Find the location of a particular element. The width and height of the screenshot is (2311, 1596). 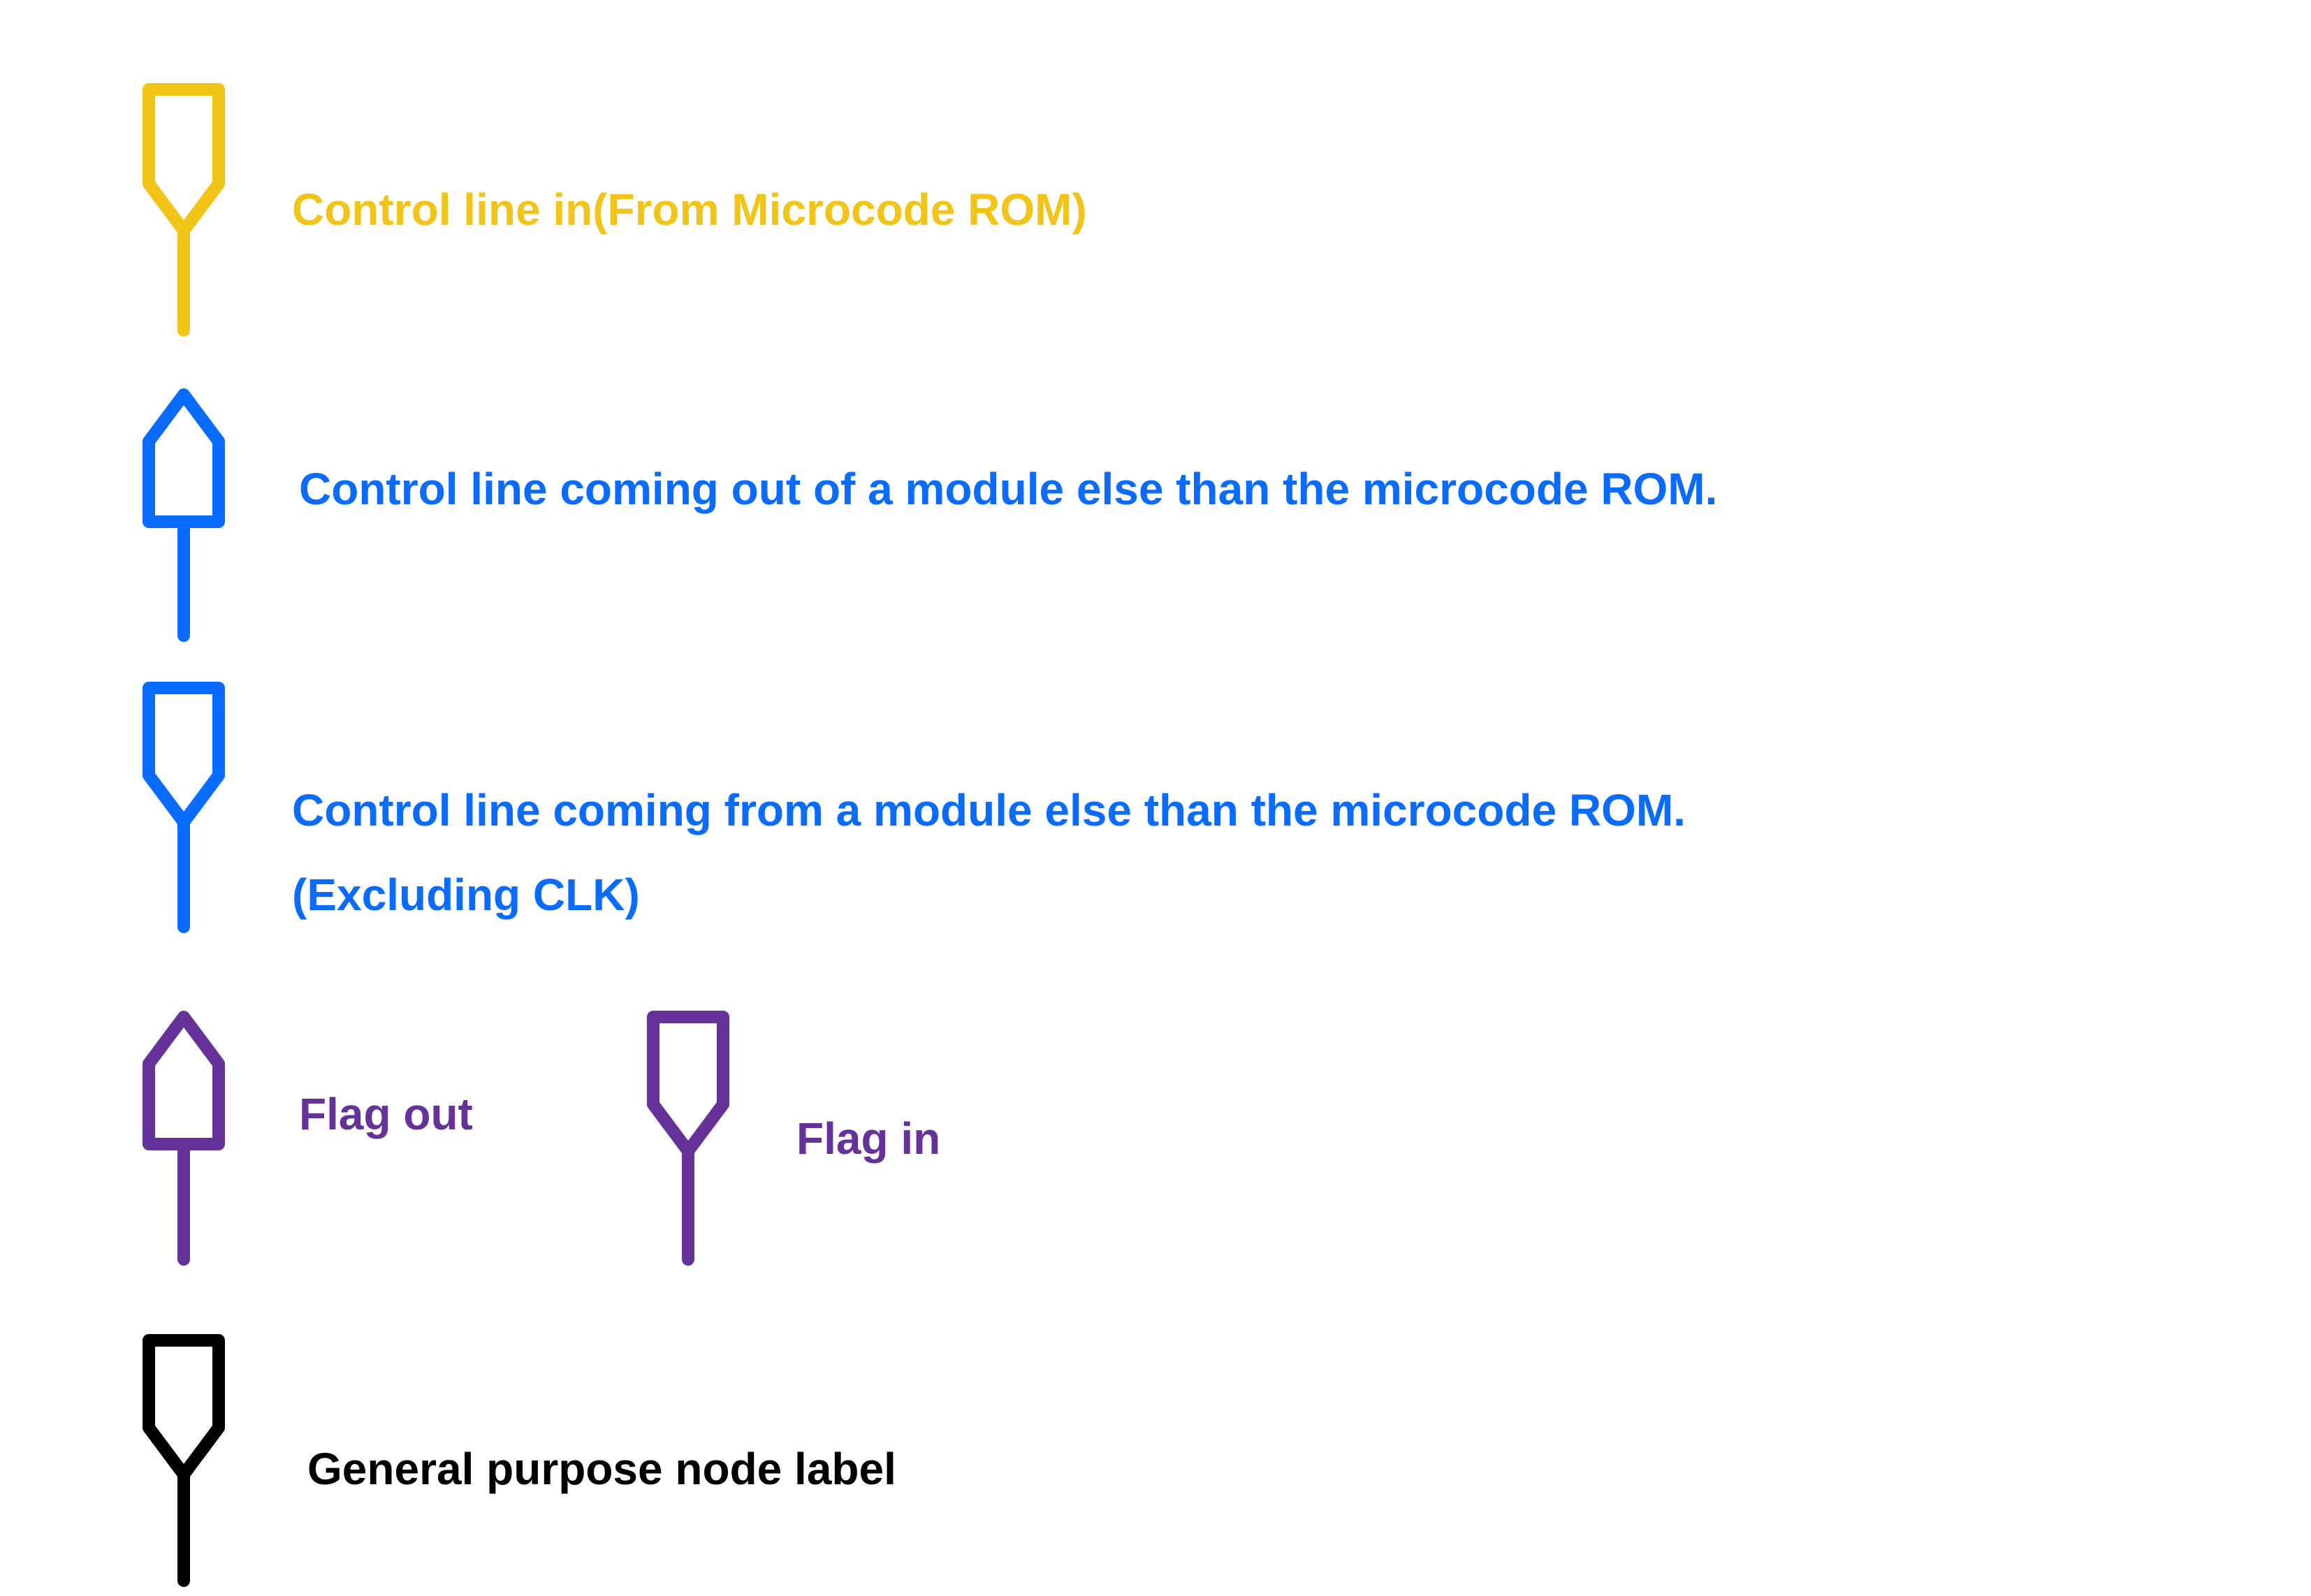

general-node-label: General purpose node label is located at coordinates (601, 1469).